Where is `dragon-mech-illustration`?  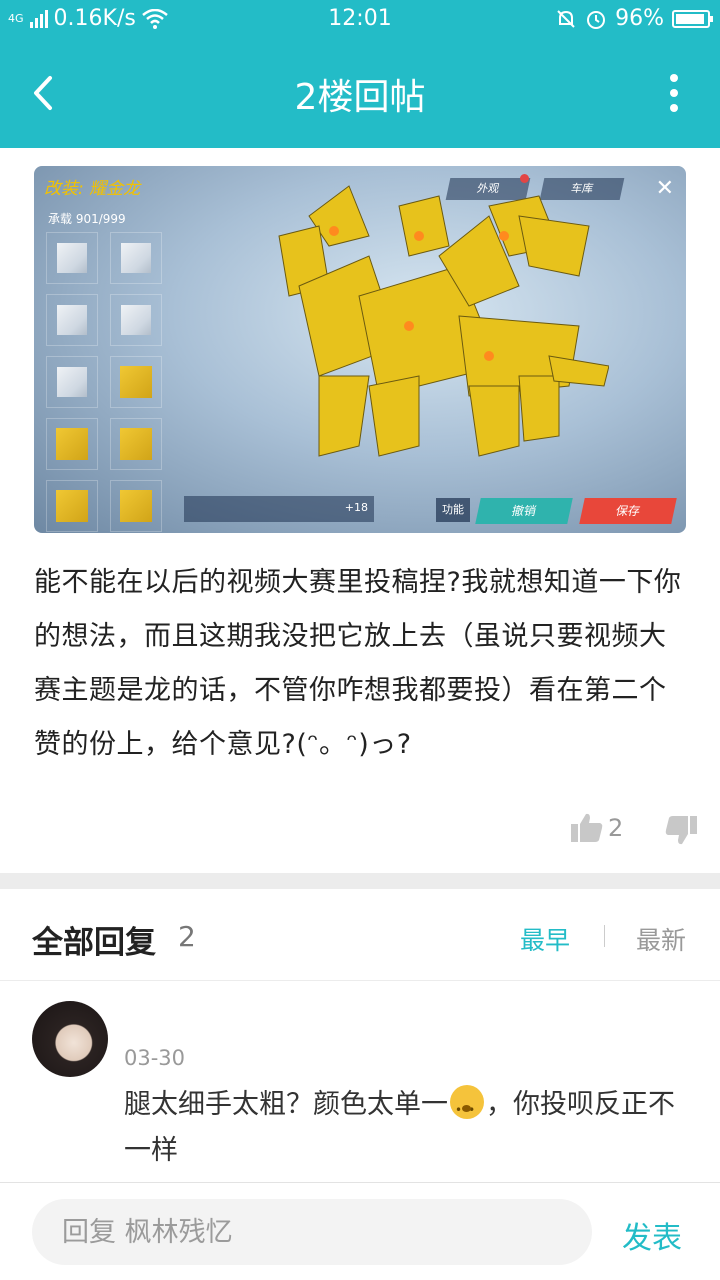 dragon-mech-illustration is located at coordinates (443, 321).